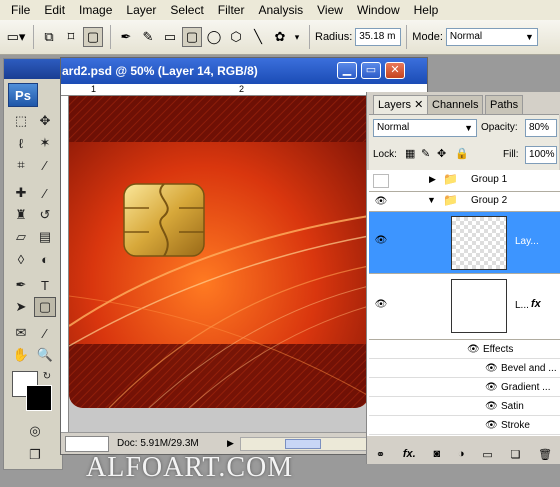 Image resolution: width=560 pixels, height=487 pixels. I want to click on fx-icon: fx., so click(409, 454).